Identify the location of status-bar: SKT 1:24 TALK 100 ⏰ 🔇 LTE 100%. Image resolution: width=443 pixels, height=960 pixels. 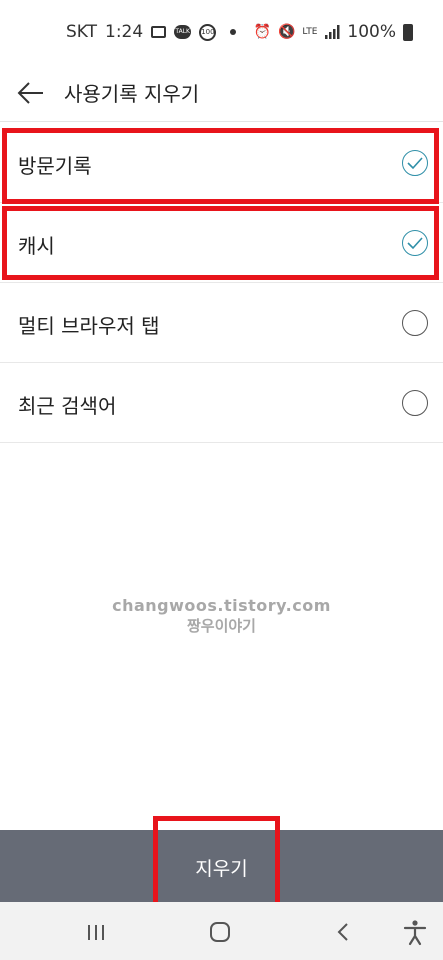
(221, 33).